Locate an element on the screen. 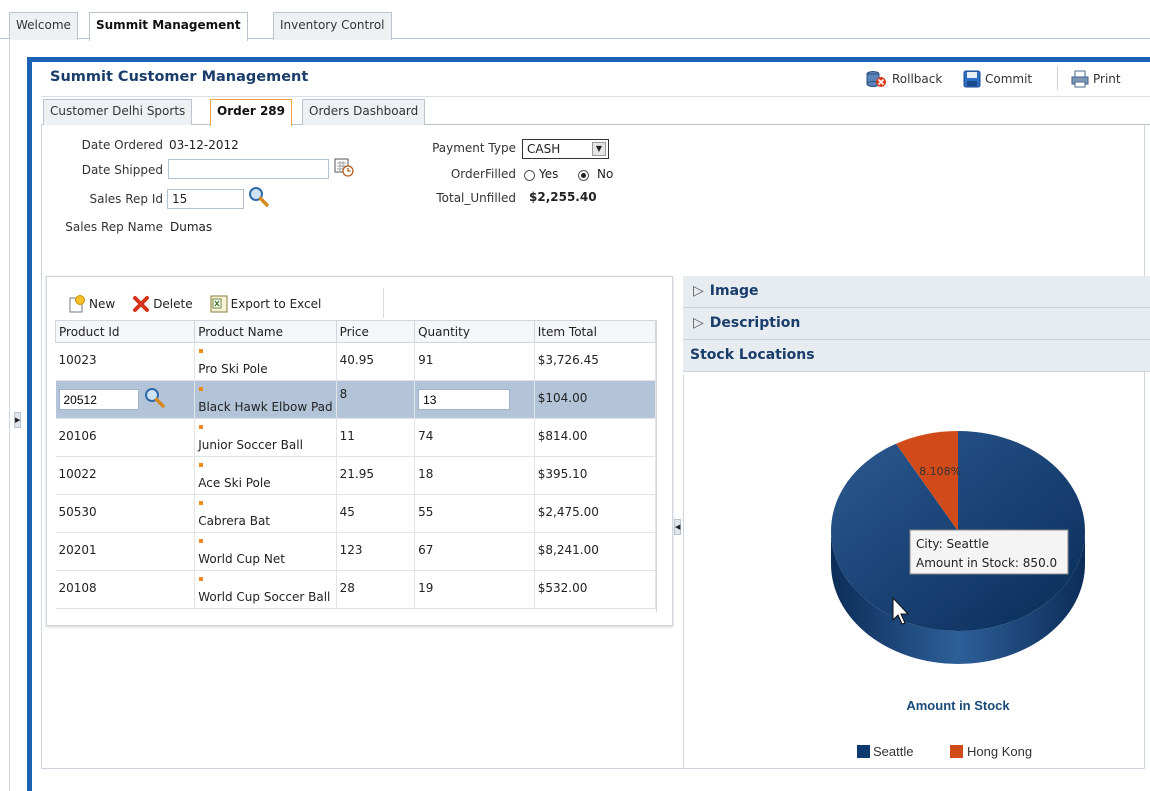 The height and width of the screenshot is (791, 1150). legend-label-seattle: Seattle is located at coordinates (893, 751).